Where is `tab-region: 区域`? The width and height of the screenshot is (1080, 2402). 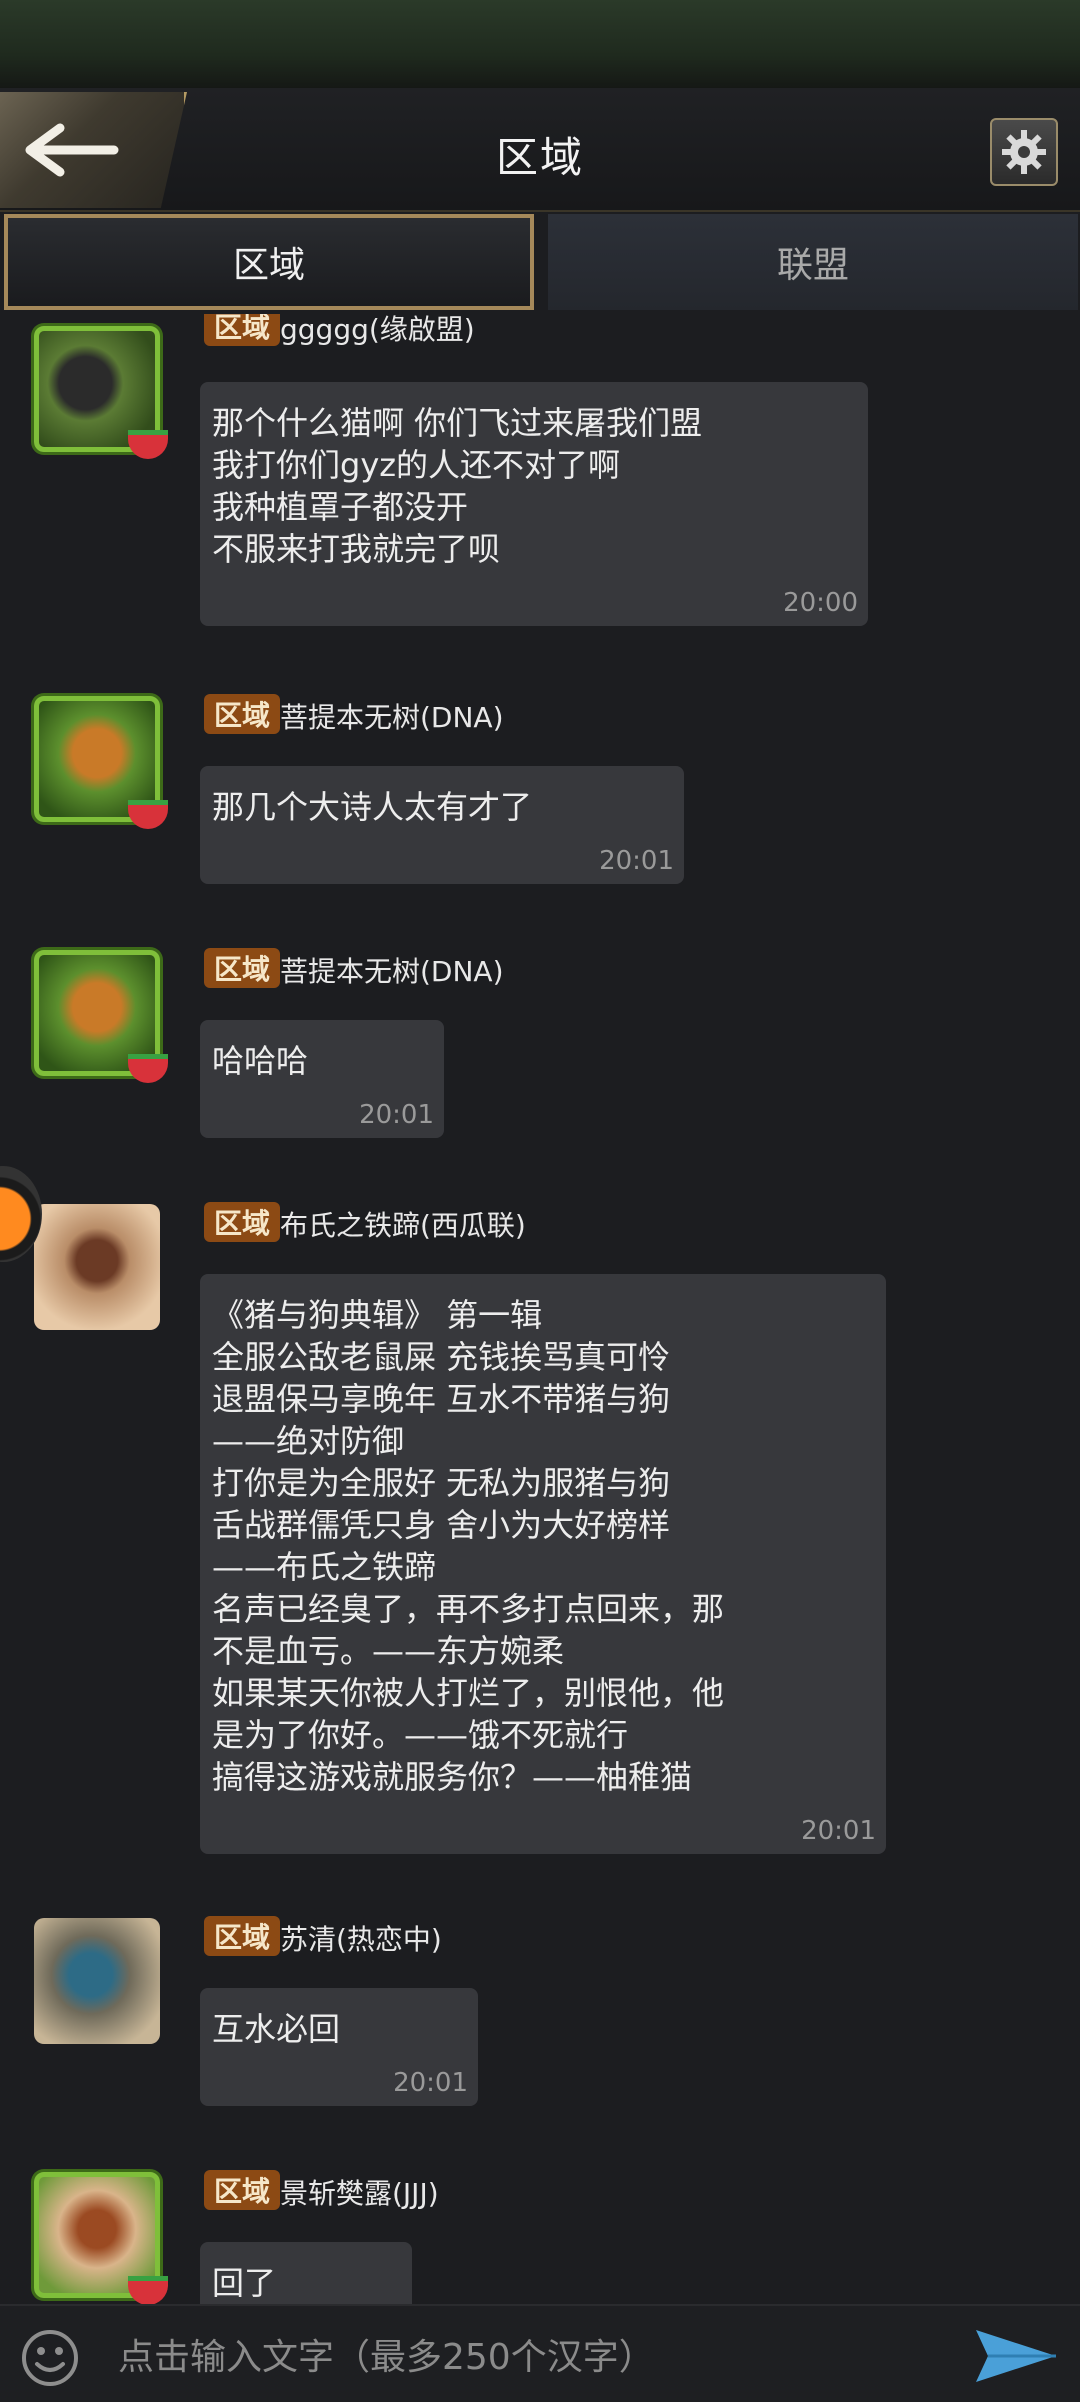
tab-region: 区域 is located at coordinates (269, 262).